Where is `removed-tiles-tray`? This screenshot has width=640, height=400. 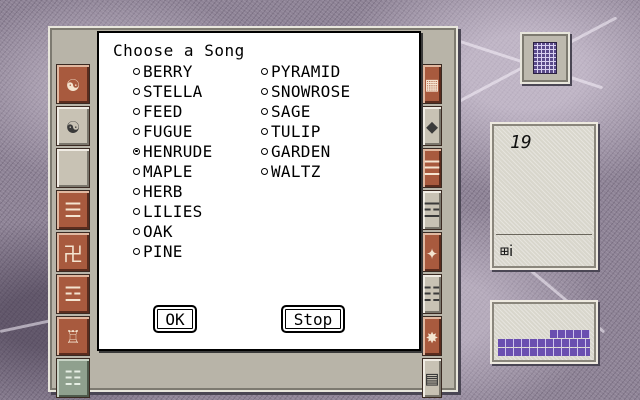
removed-tiles-tray is located at coordinates (544, 332).